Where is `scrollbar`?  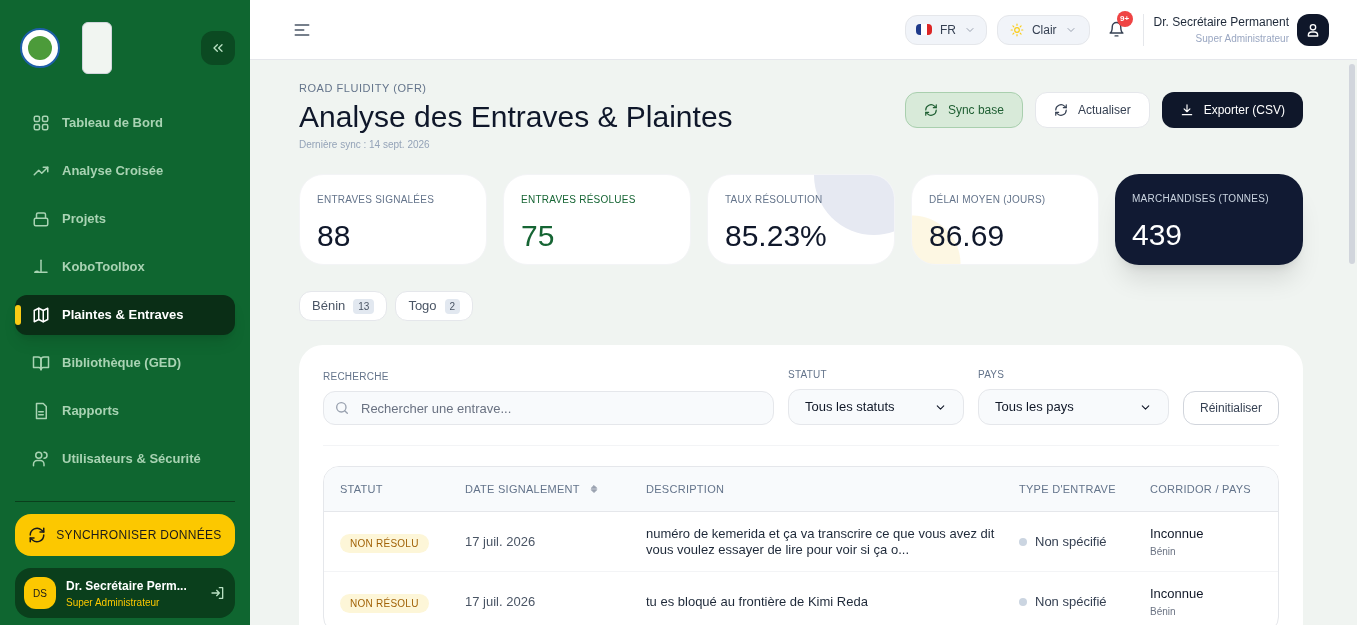
scrollbar is located at coordinates (1352, 164).